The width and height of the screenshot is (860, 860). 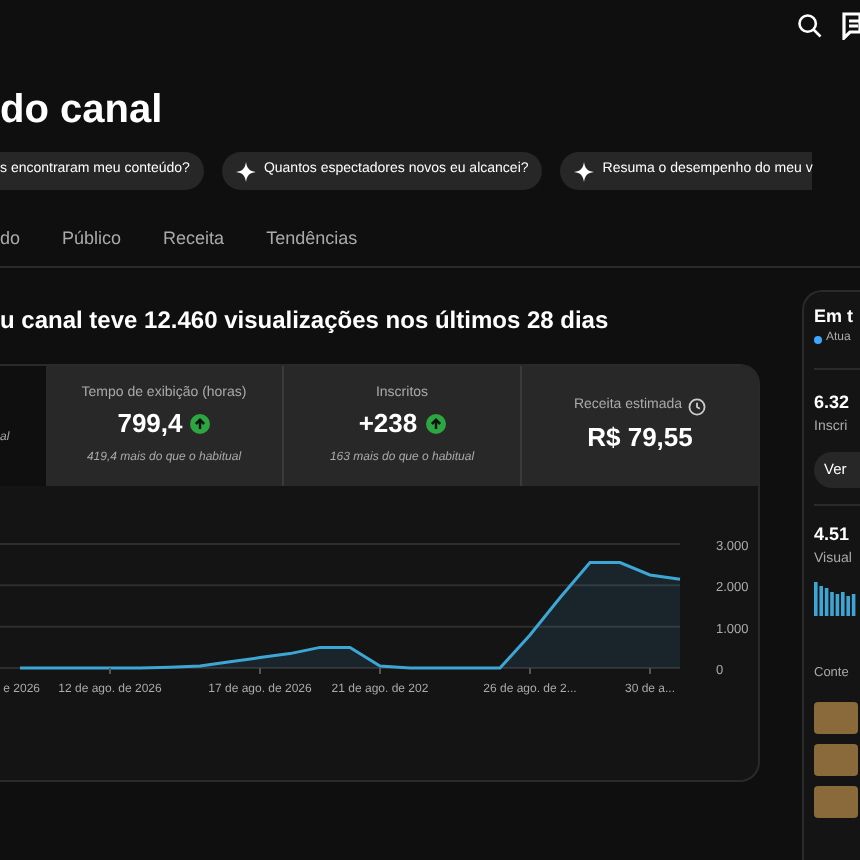 I want to click on feedback-icon, so click(x=851, y=26).